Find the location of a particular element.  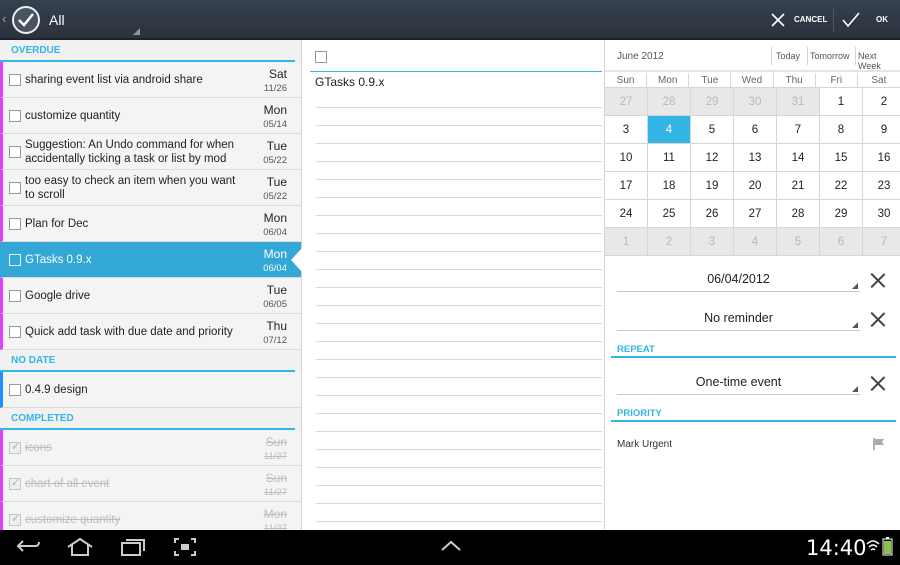

calendar-day: 14 is located at coordinates (798, 158).